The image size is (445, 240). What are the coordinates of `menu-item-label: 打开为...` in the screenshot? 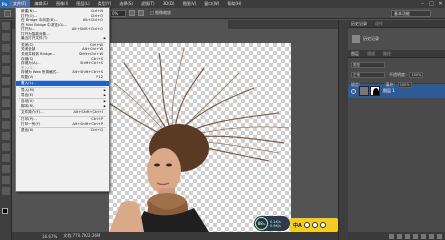 It's located at (28, 29).